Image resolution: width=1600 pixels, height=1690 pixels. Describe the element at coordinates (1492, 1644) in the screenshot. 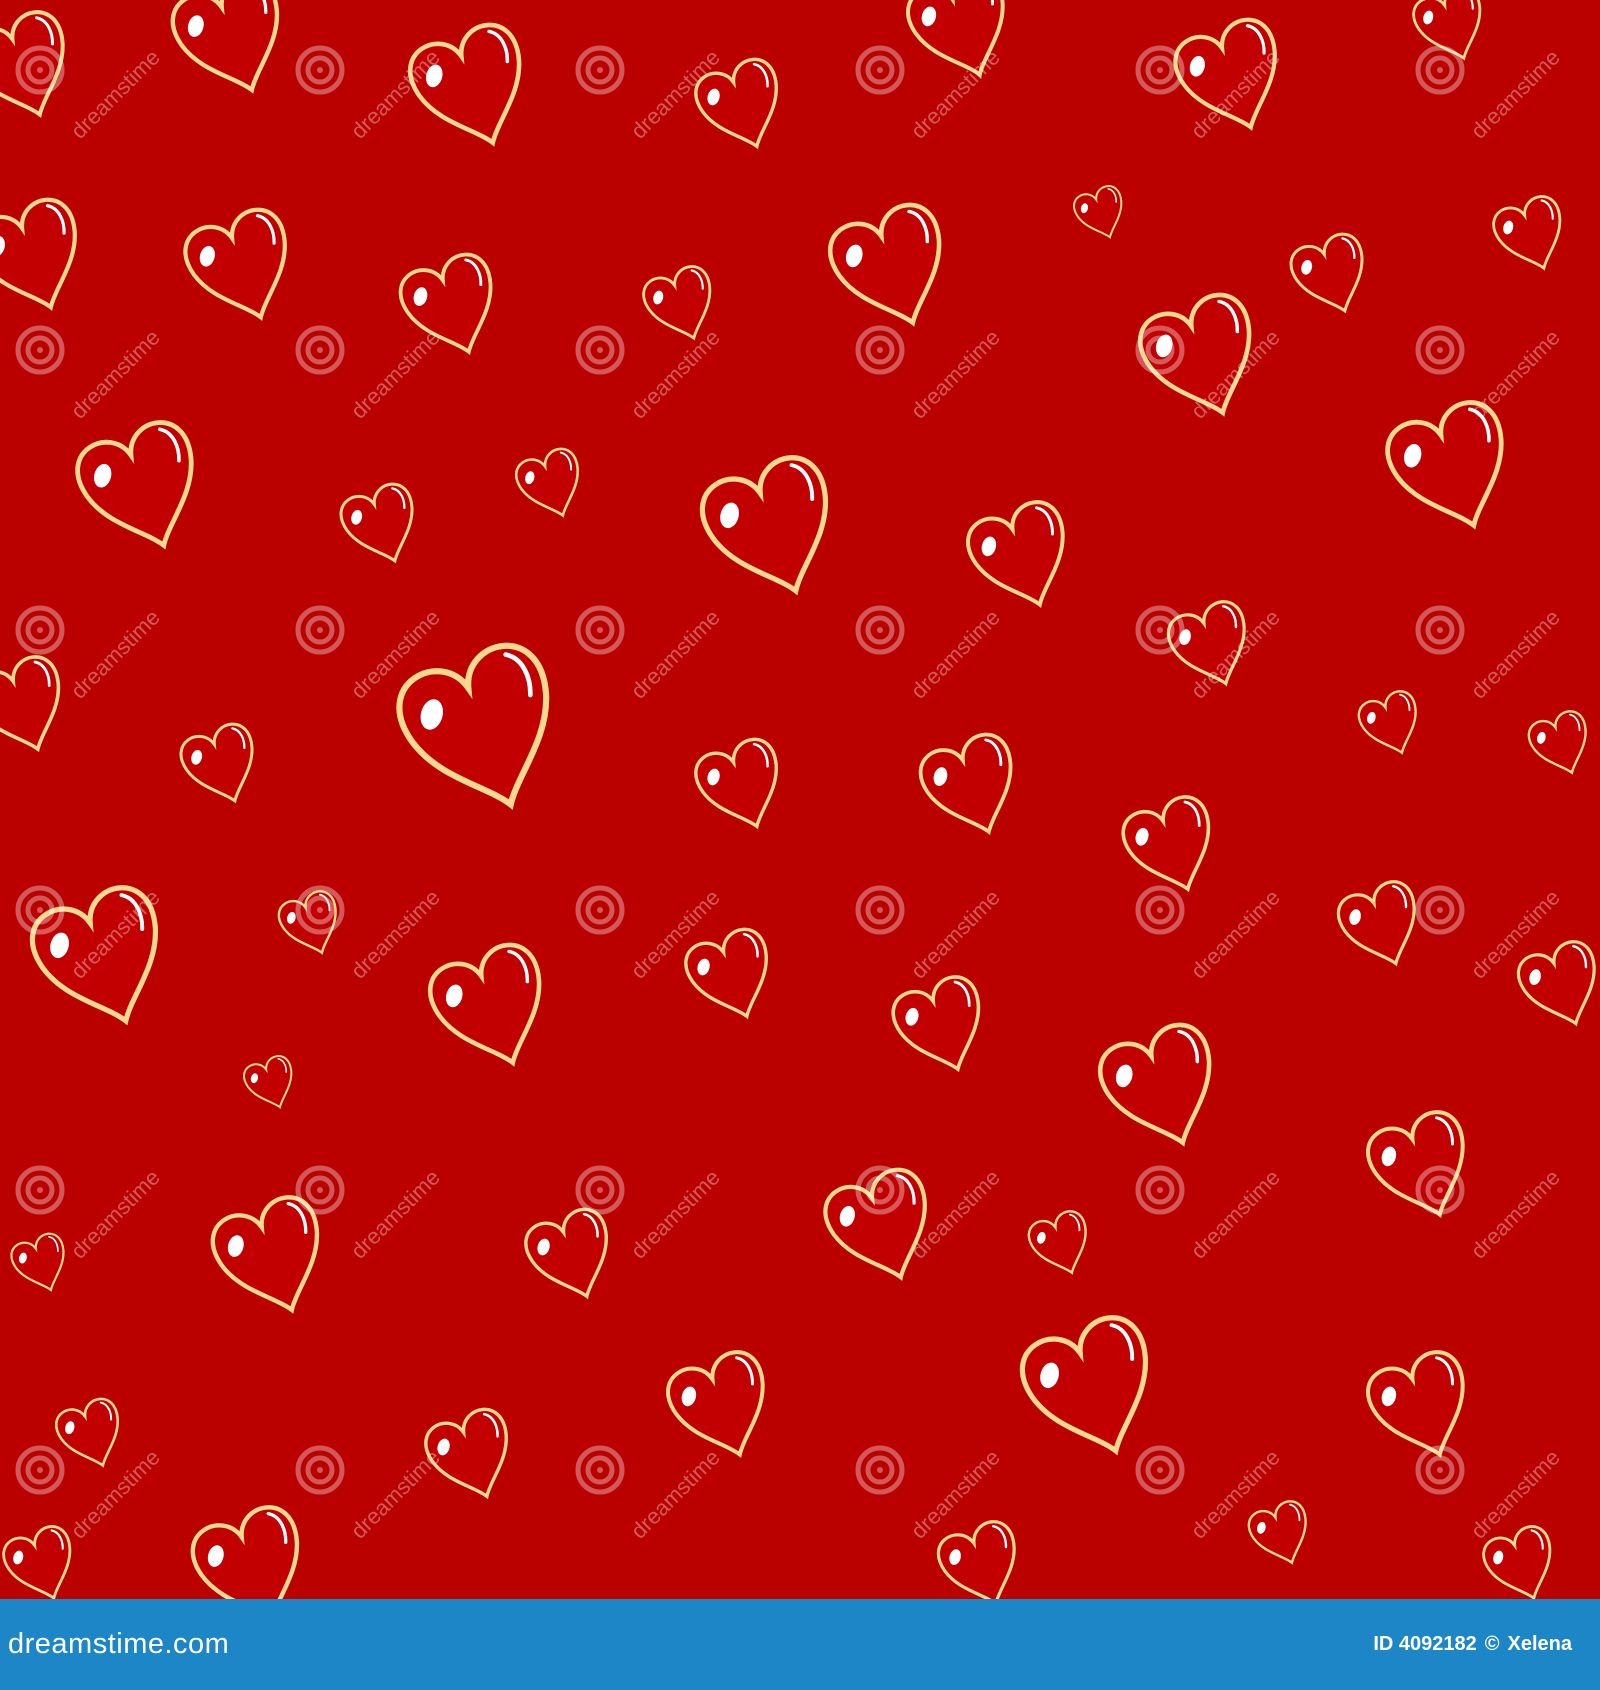

I see `copyright-symbol: ©` at that location.